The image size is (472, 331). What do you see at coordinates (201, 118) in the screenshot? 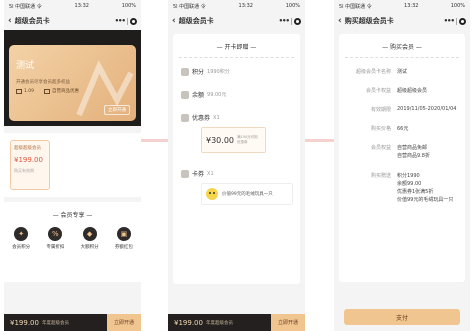
I see `coupon-label: 优惠券` at bounding box center [201, 118].